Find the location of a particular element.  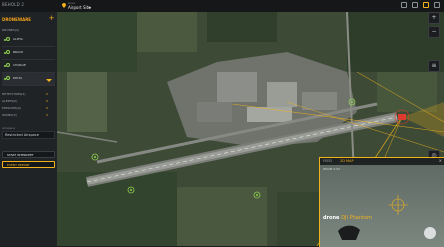

zoom-in-button: + is located at coordinates (434, 18).